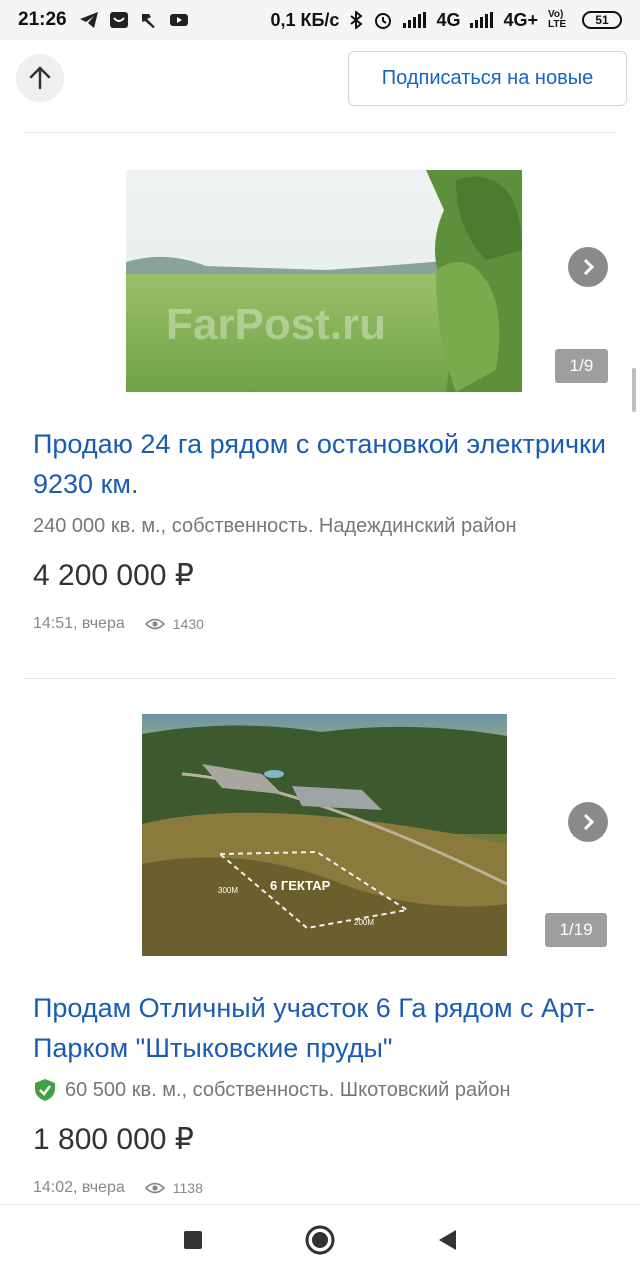 The image size is (640, 1280). What do you see at coordinates (79, 1187) in the screenshot?
I see `posted-time: 14:02, вчера` at bounding box center [79, 1187].